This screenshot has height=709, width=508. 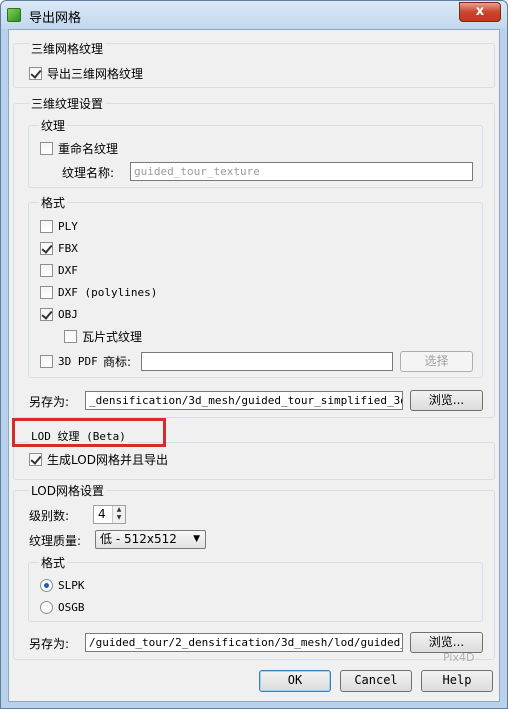 What do you see at coordinates (67, 490) in the screenshot?
I see `lod-settings-group-title: LOD网格设置` at bounding box center [67, 490].